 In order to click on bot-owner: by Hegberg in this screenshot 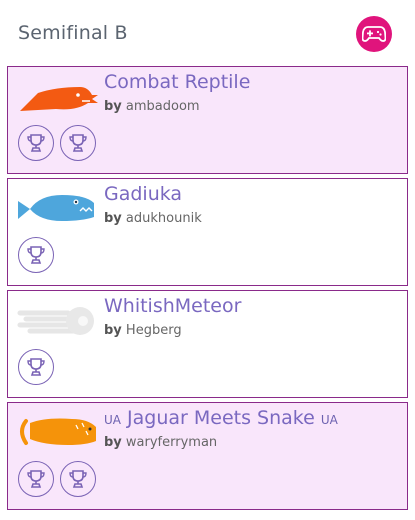, I will do `click(143, 330)`.